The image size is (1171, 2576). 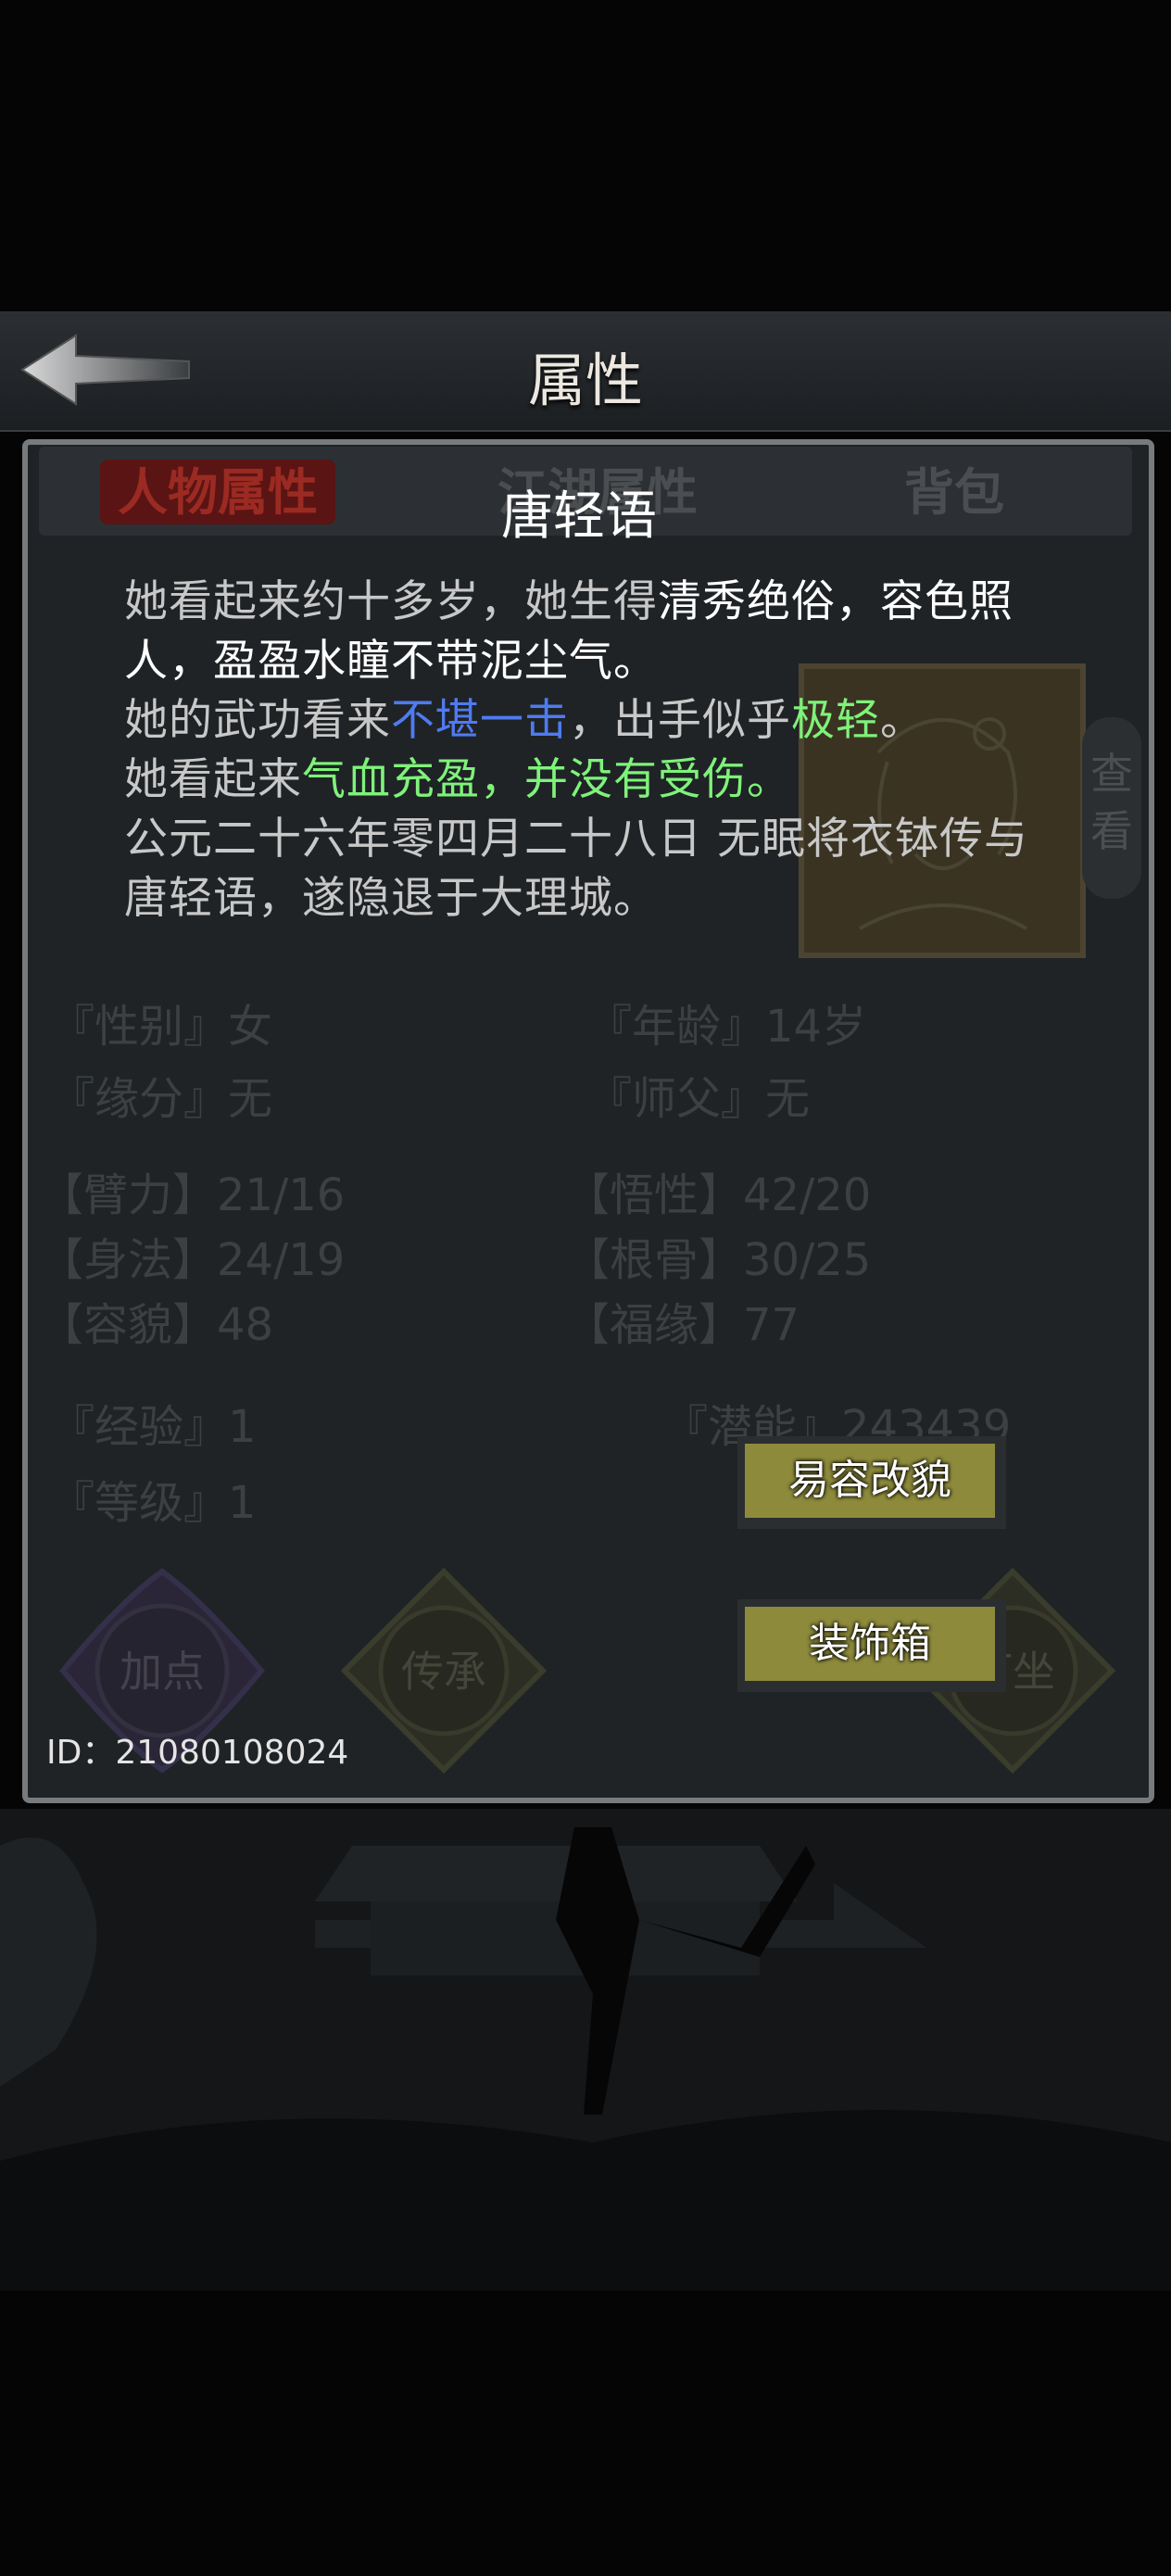 What do you see at coordinates (719, 1260) in the screenshot?
I see `attr-constitution: 【根骨】30/25` at bounding box center [719, 1260].